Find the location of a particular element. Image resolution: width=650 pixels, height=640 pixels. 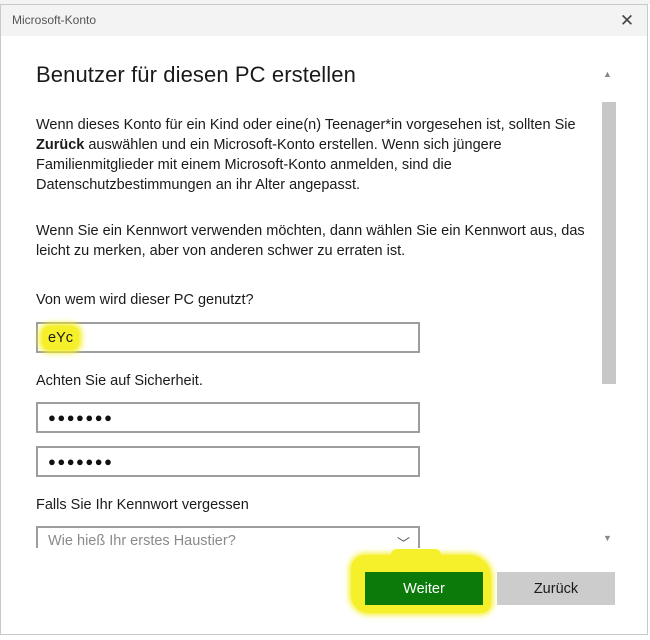

security-question-placeholder: Wie hieß Ihr erstes Haustier? is located at coordinates (142, 540).